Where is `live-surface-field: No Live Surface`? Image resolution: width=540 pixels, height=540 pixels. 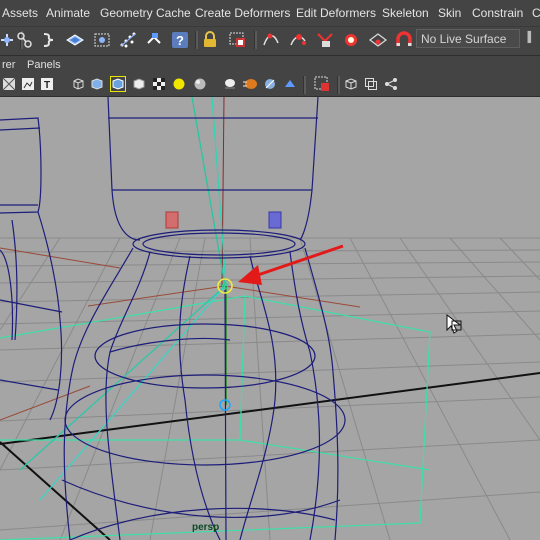
live-surface-field: No Live Surface is located at coordinates (468, 38).